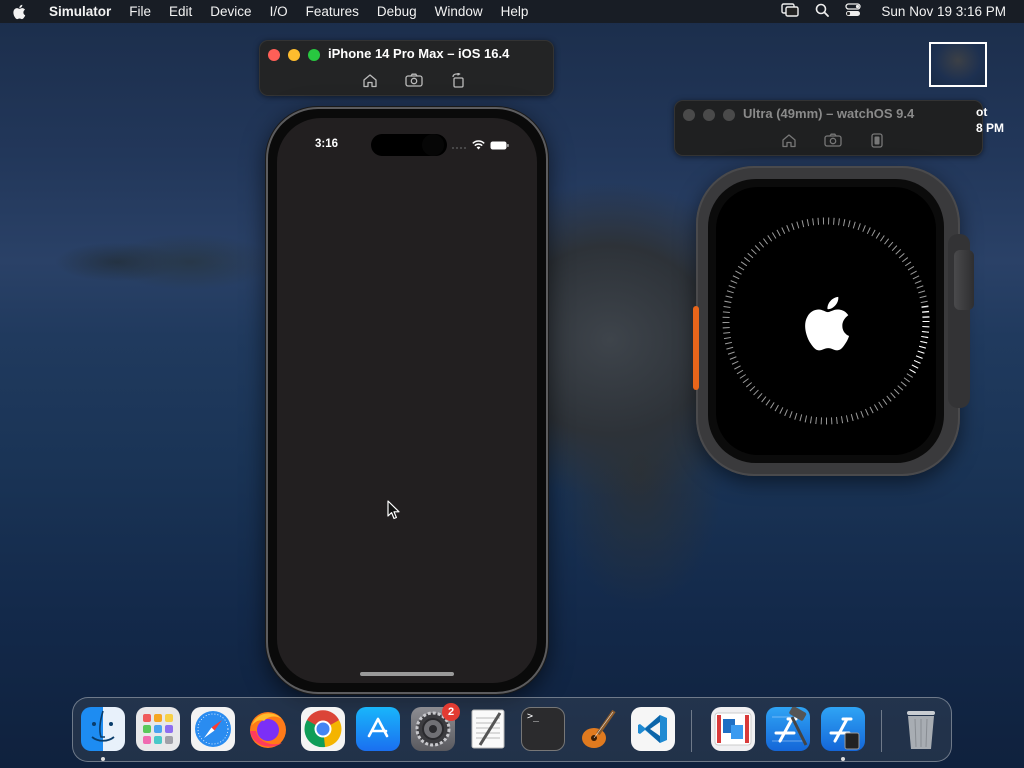 The height and width of the screenshot is (768, 1024). I want to click on firefox-icon, so click(268, 729).